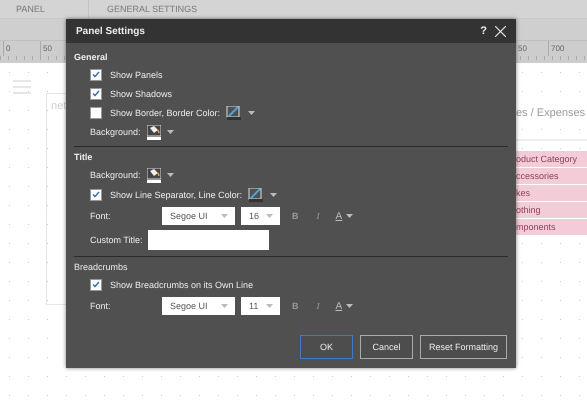 This screenshot has height=401, width=587. Describe the element at coordinates (182, 285) in the screenshot. I see `checkbox-label: Show Breadcrumbs on its Own Line` at that location.